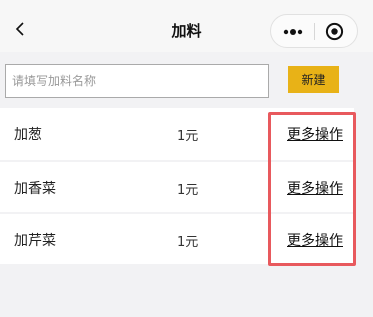 The width and height of the screenshot is (373, 317). Describe the element at coordinates (28, 135) in the screenshot. I see `item-name: 加葱` at that location.